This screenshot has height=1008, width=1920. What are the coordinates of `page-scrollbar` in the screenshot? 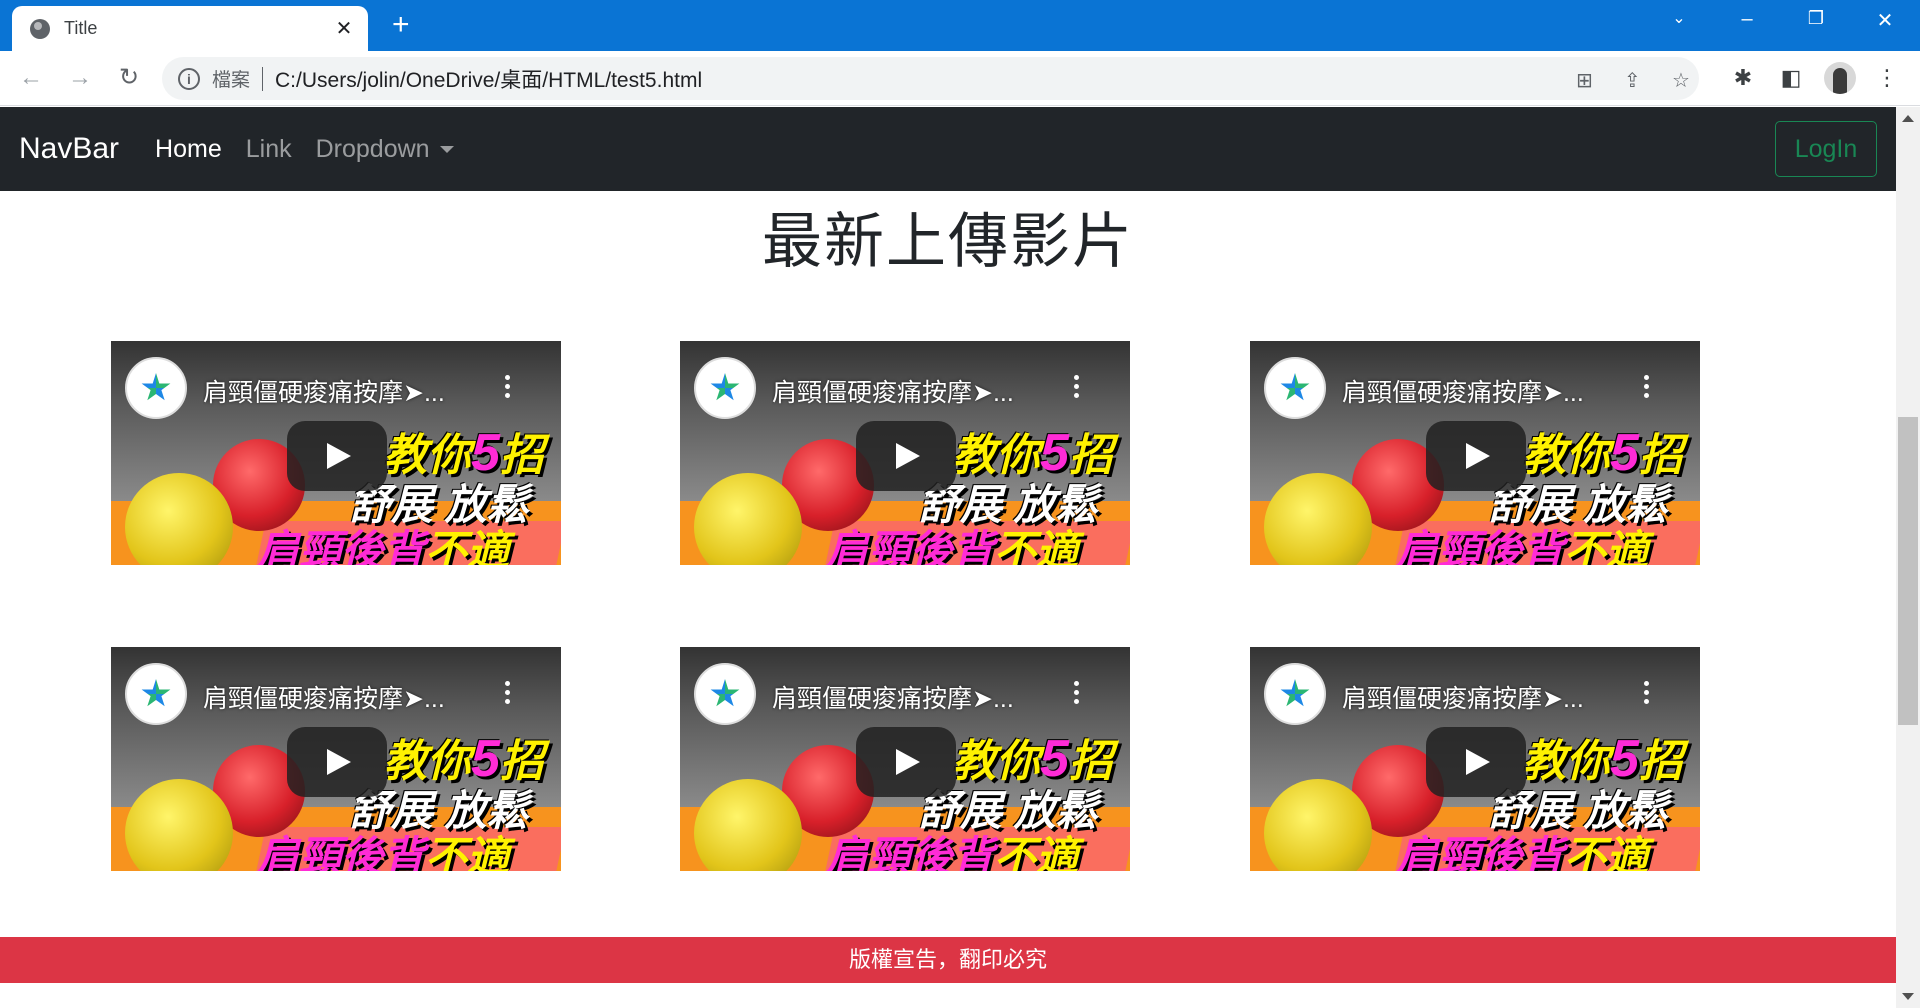 It's located at (1908, 557).